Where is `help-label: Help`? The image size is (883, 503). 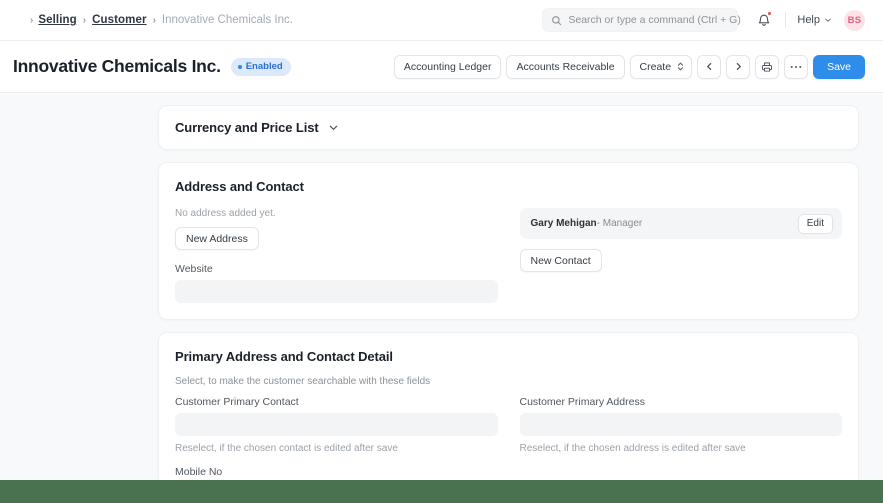 help-label: Help is located at coordinates (808, 20).